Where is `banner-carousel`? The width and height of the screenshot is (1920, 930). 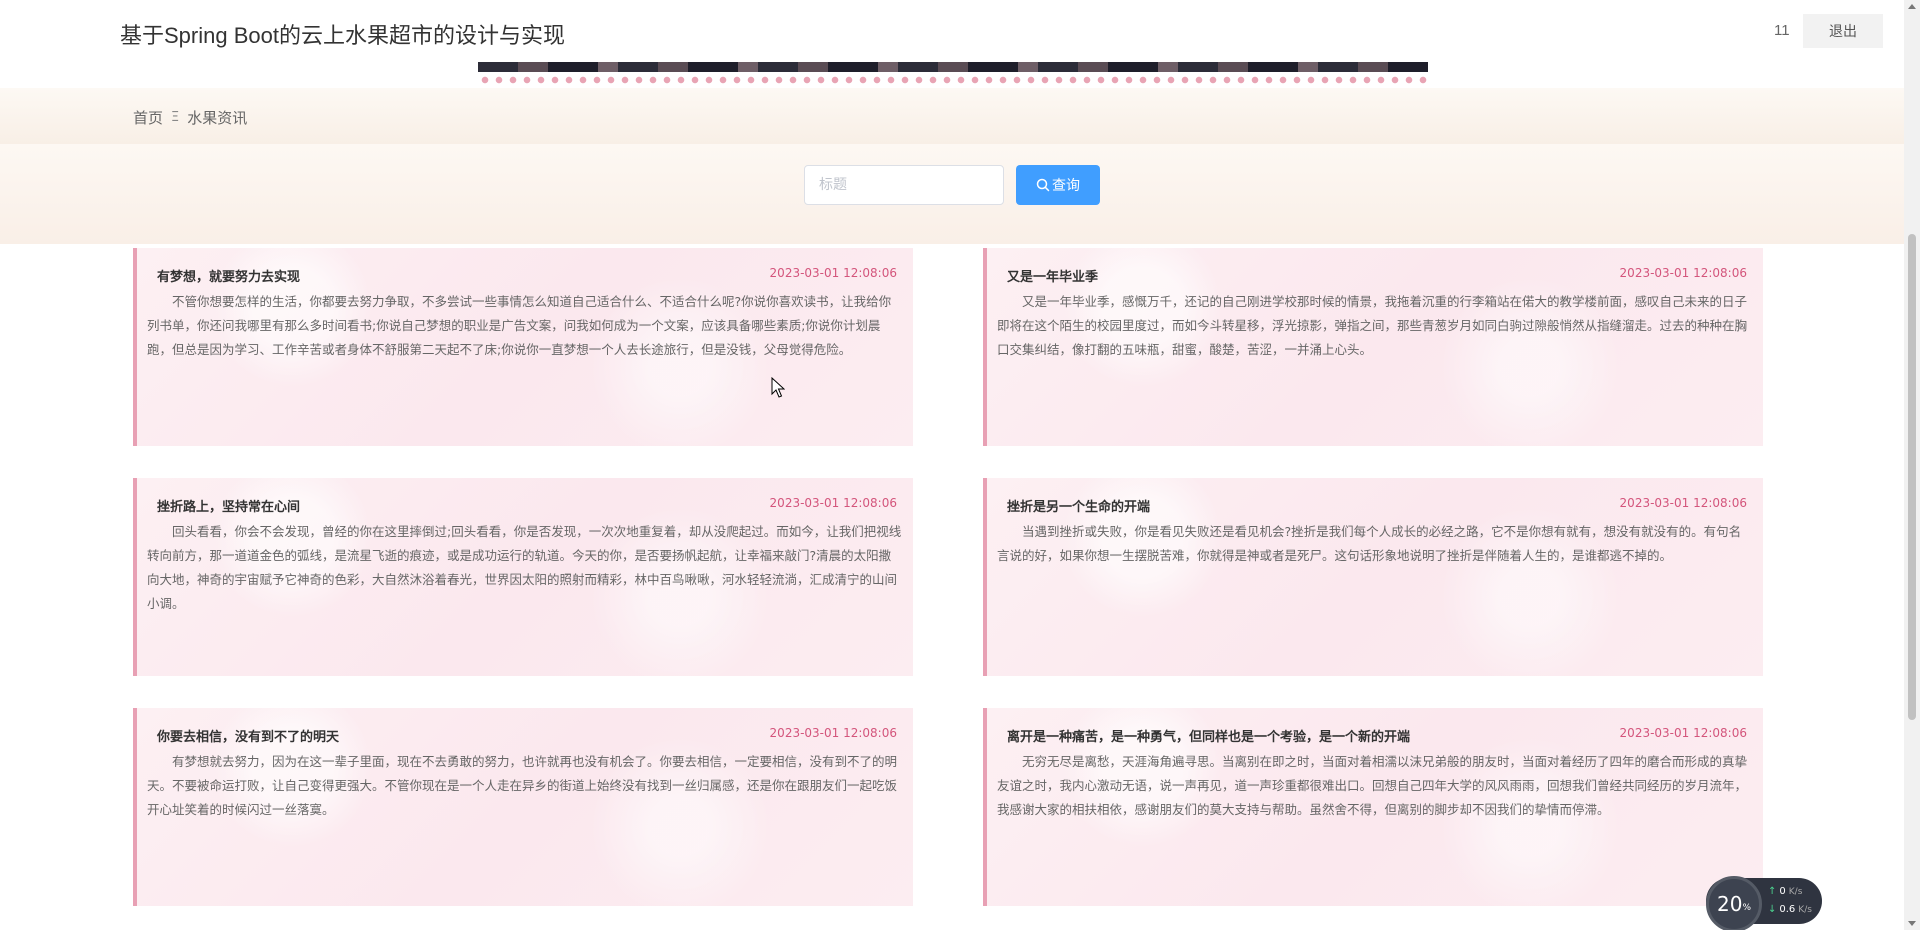 banner-carousel is located at coordinates (953, 75).